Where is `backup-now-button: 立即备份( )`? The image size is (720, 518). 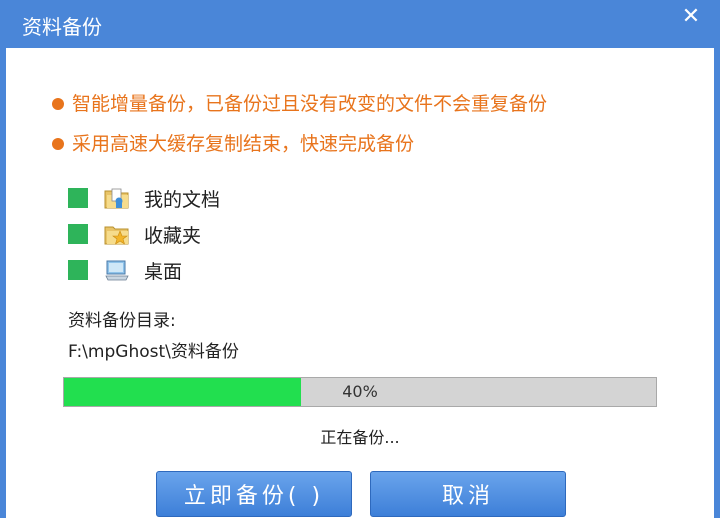
backup-now-button: 立即备份( ) is located at coordinates (254, 494).